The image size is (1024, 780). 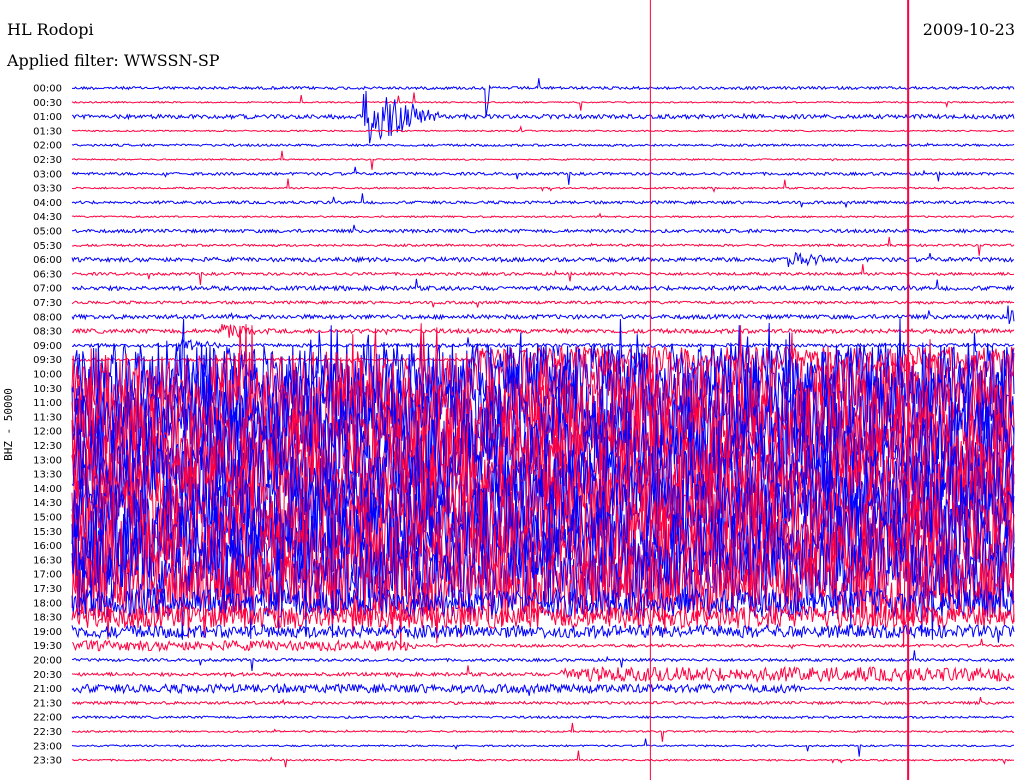 What do you see at coordinates (47, 489) in the screenshot?
I see `row-time-label: 14:00` at bounding box center [47, 489].